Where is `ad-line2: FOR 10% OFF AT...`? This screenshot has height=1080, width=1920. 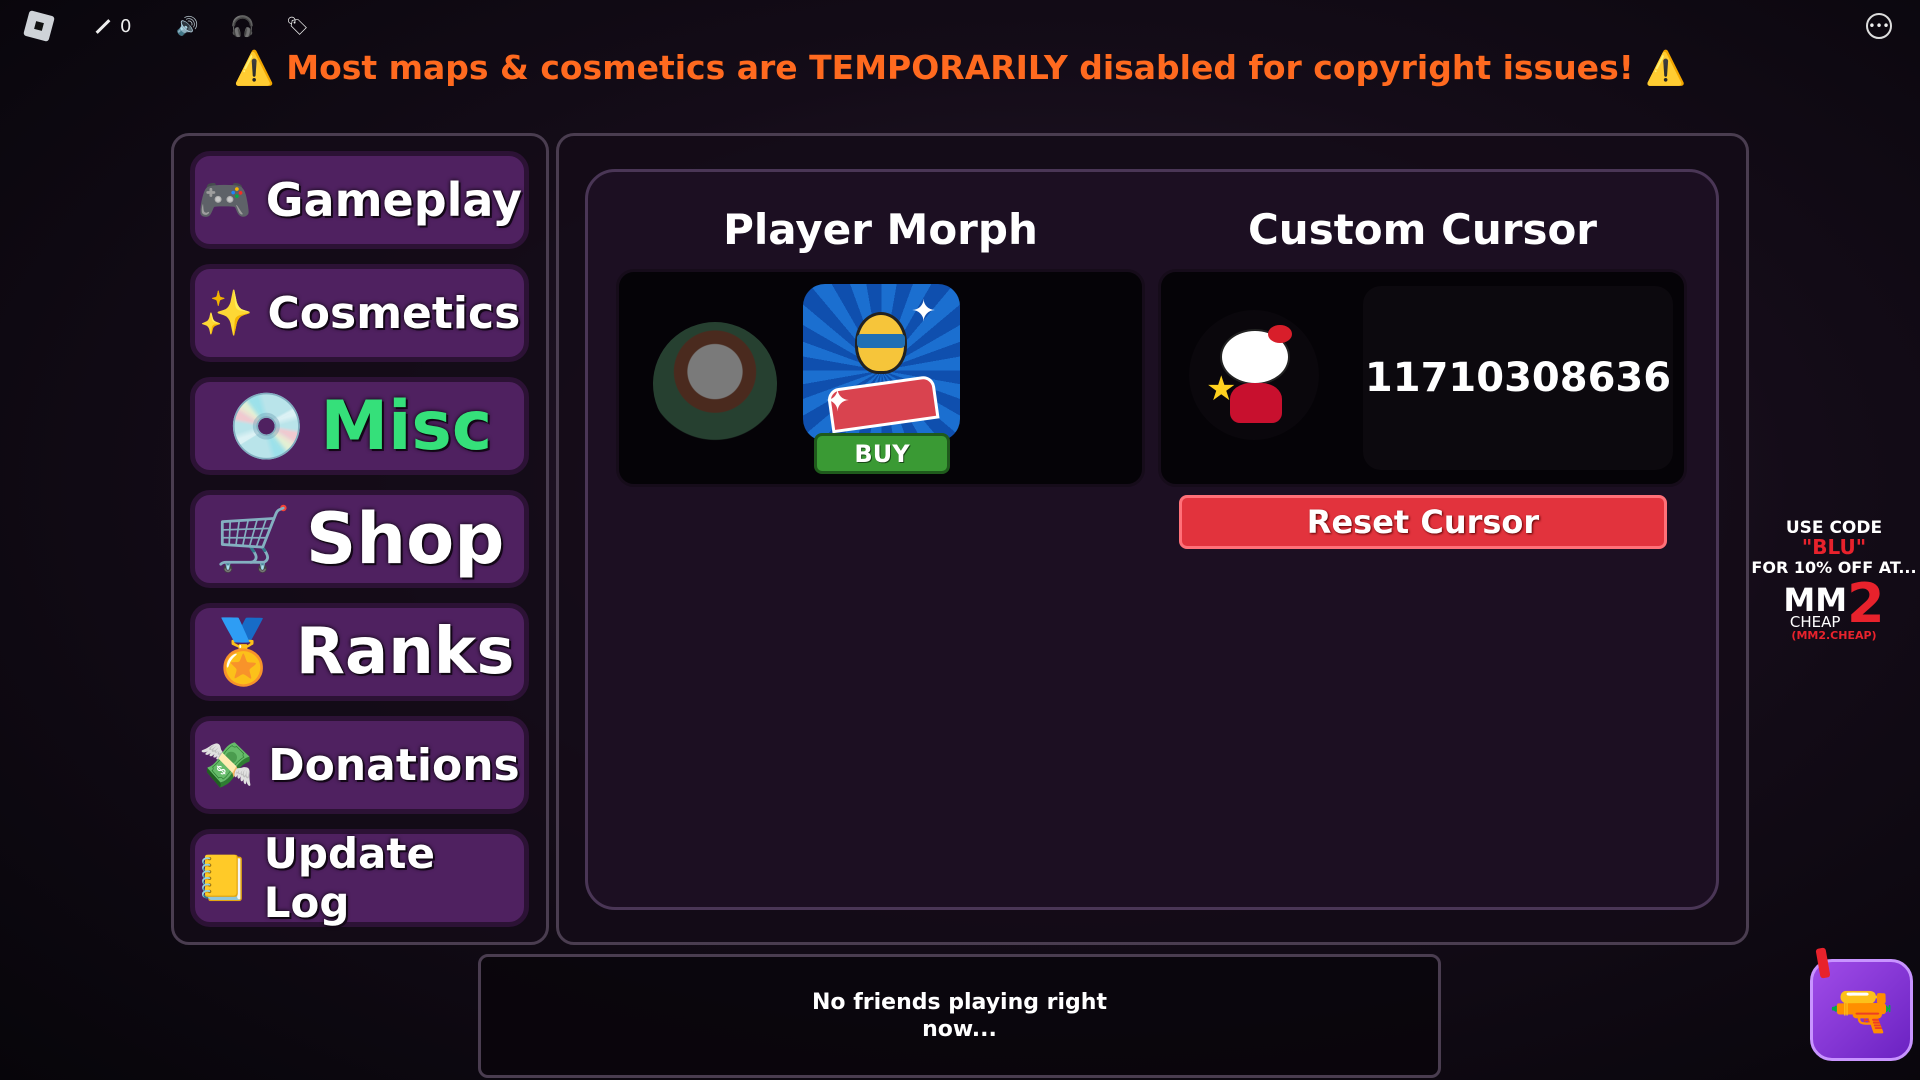 ad-line2: FOR 10% OFF AT... is located at coordinates (1834, 567).